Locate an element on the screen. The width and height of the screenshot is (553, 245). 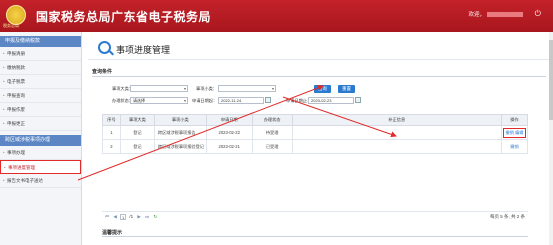
category-select is located at coordinates (159, 88).